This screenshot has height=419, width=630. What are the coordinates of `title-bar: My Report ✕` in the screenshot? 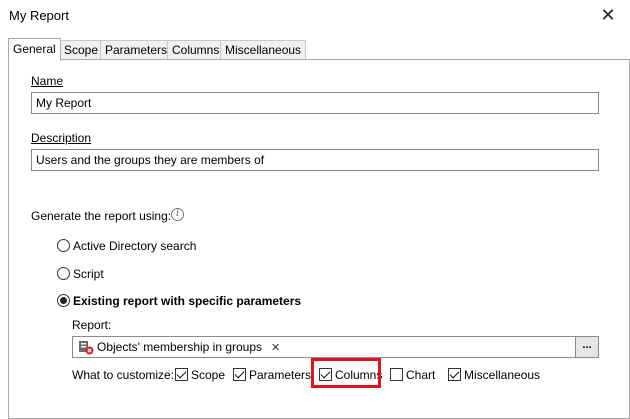 It's located at (315, 15).